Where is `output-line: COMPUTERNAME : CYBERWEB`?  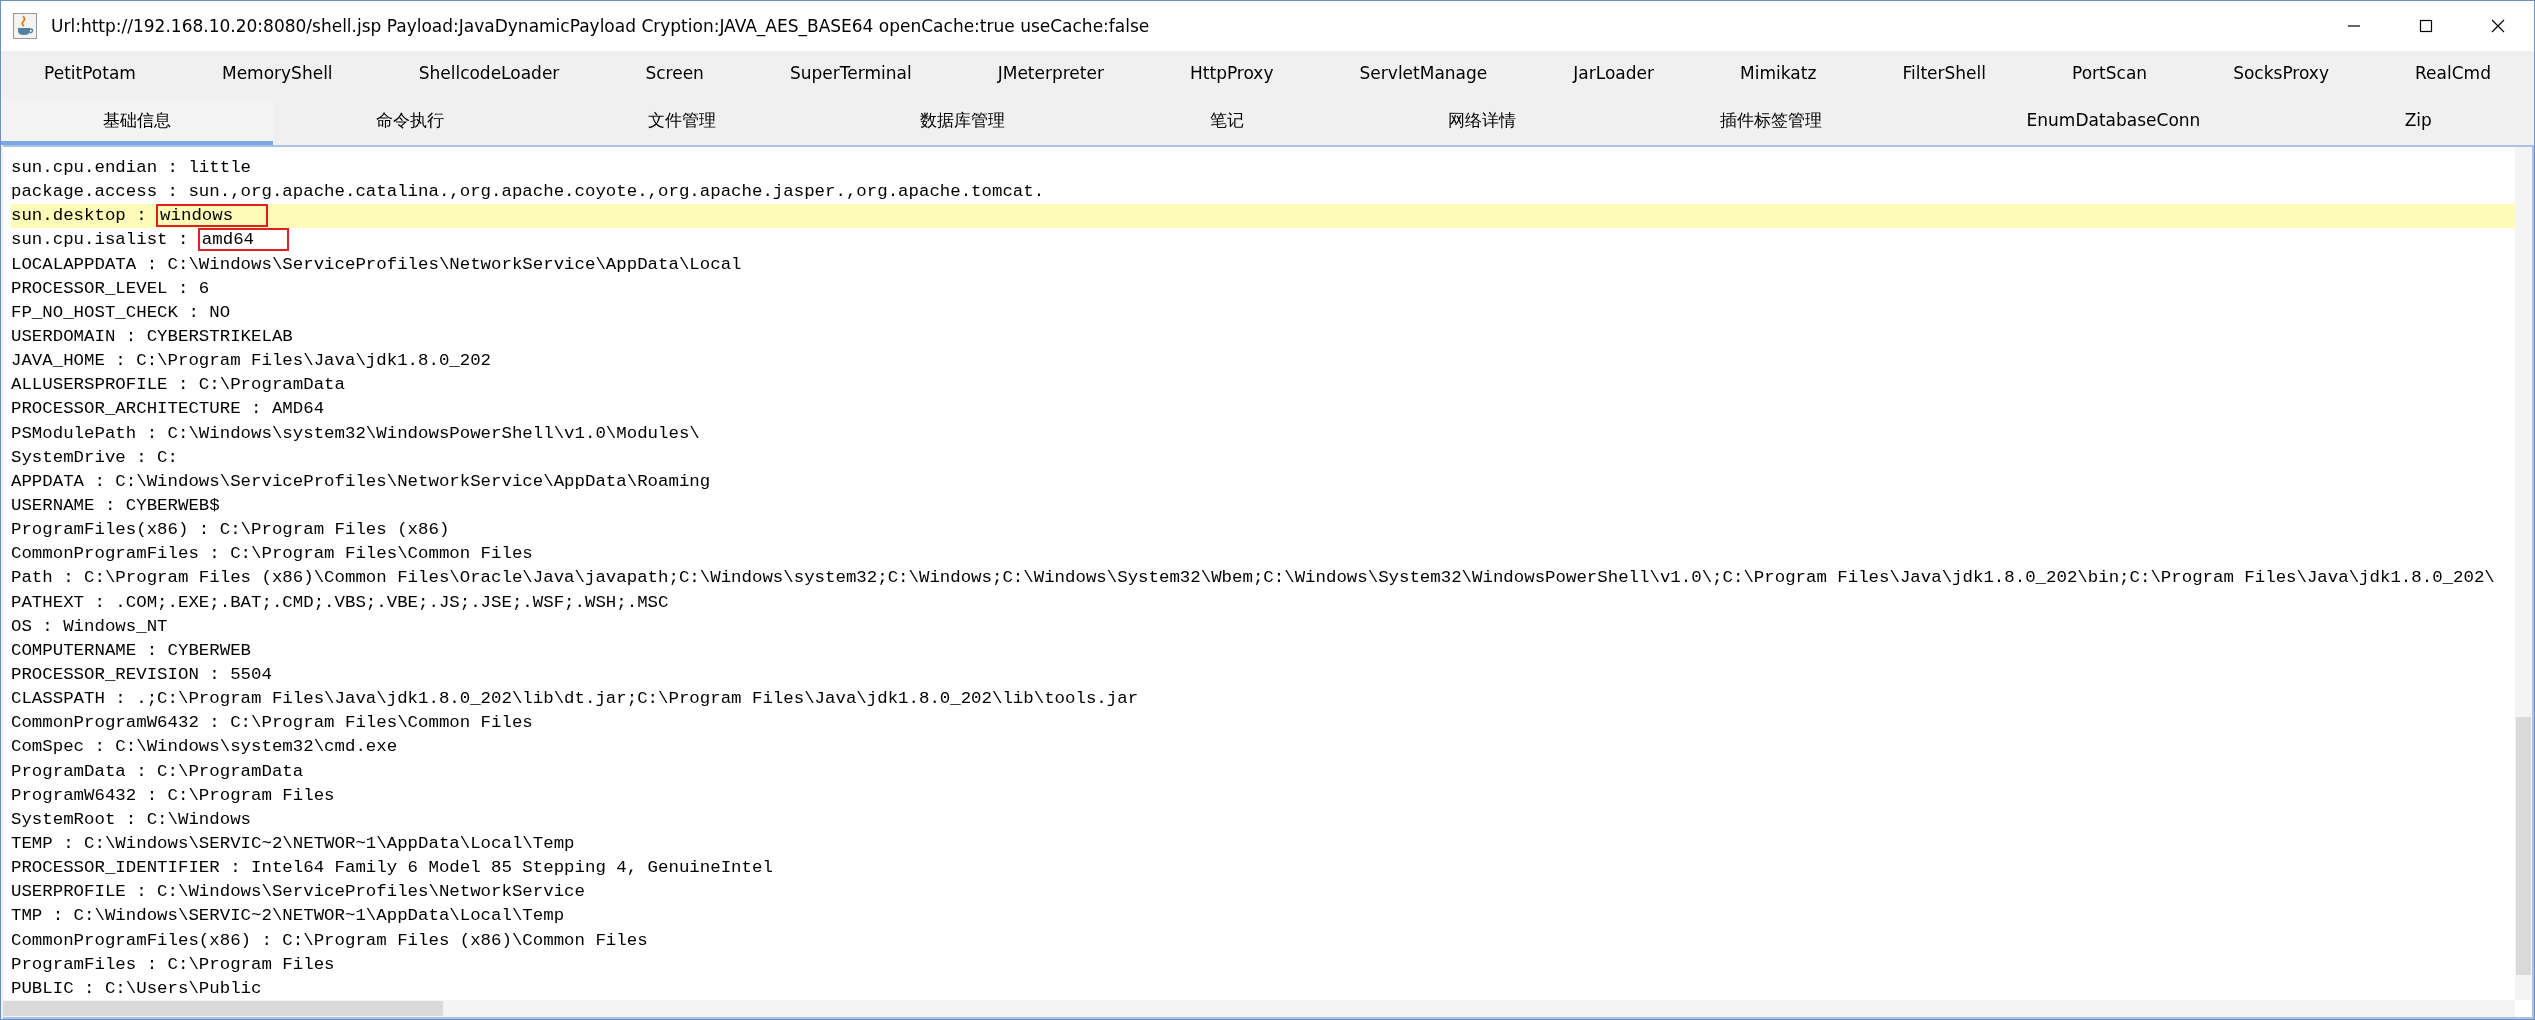 output-line: COMPUTERNAME : CYBERWEB is located at coordinates (132, 650).